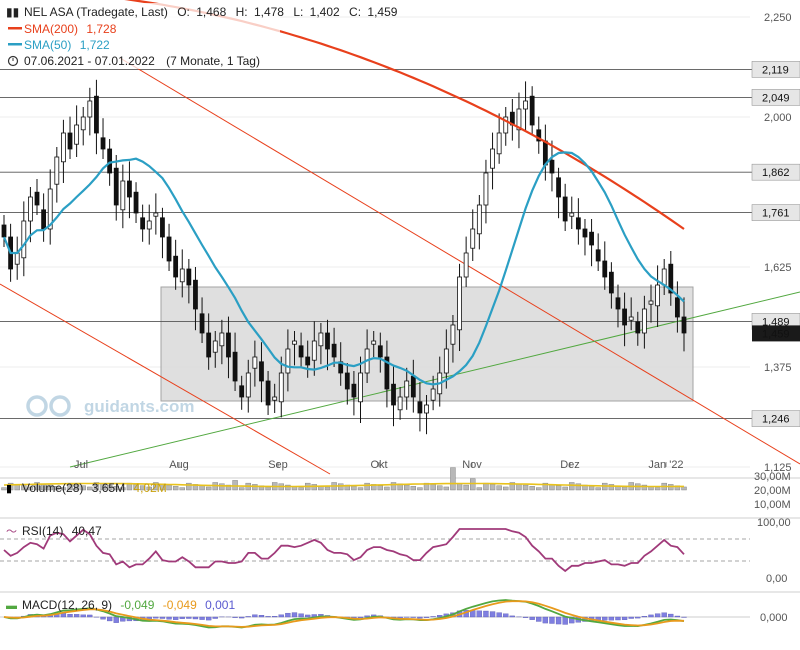 The height and width of the screenshot is (650, 800). What do you see at coordinates (180, 605) in the screenshot?
I see `macd-value2: -0,049` at bounding box center [180, 605].